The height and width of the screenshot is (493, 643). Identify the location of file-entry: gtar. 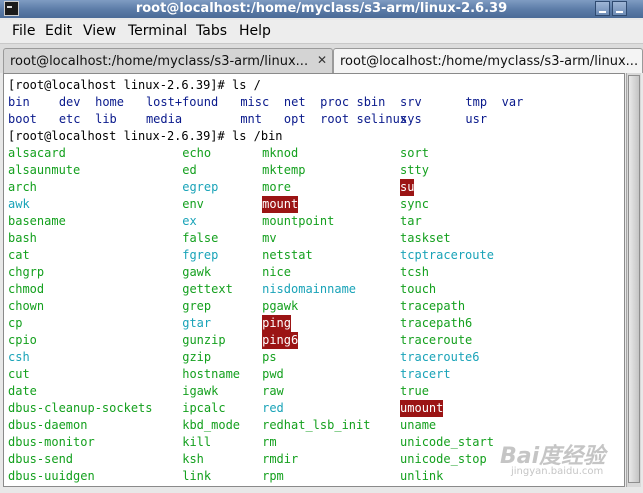
(197, 323).